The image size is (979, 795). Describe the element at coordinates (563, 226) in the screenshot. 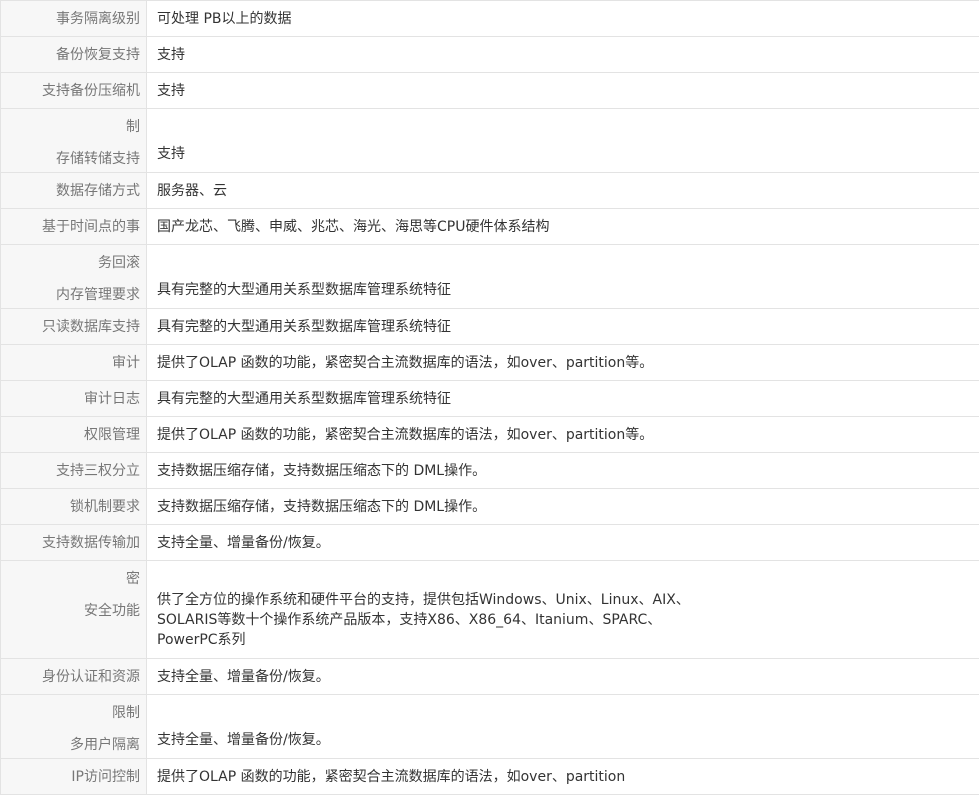

I see `row-value: 国产龙芯、飞腾、申威、兆芯、海光、海思等CPU硬件体系结构` at that location.